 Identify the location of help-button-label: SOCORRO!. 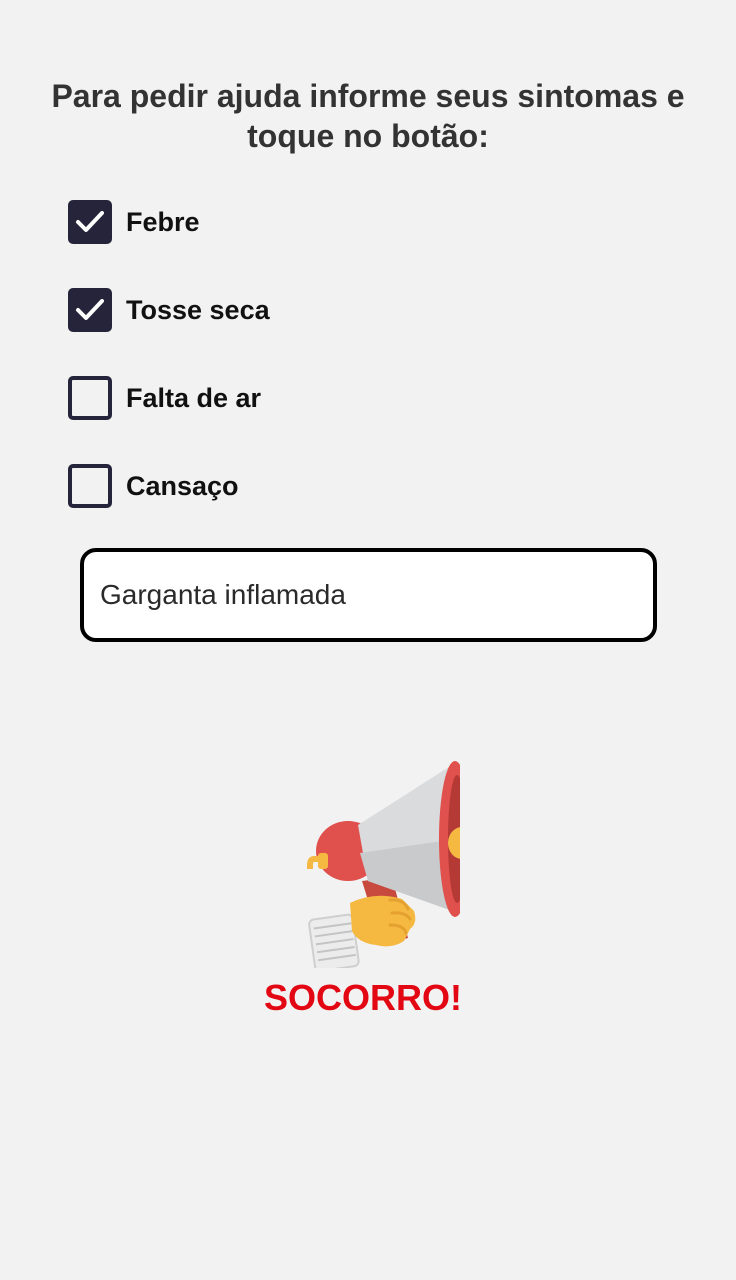
(363, 997).